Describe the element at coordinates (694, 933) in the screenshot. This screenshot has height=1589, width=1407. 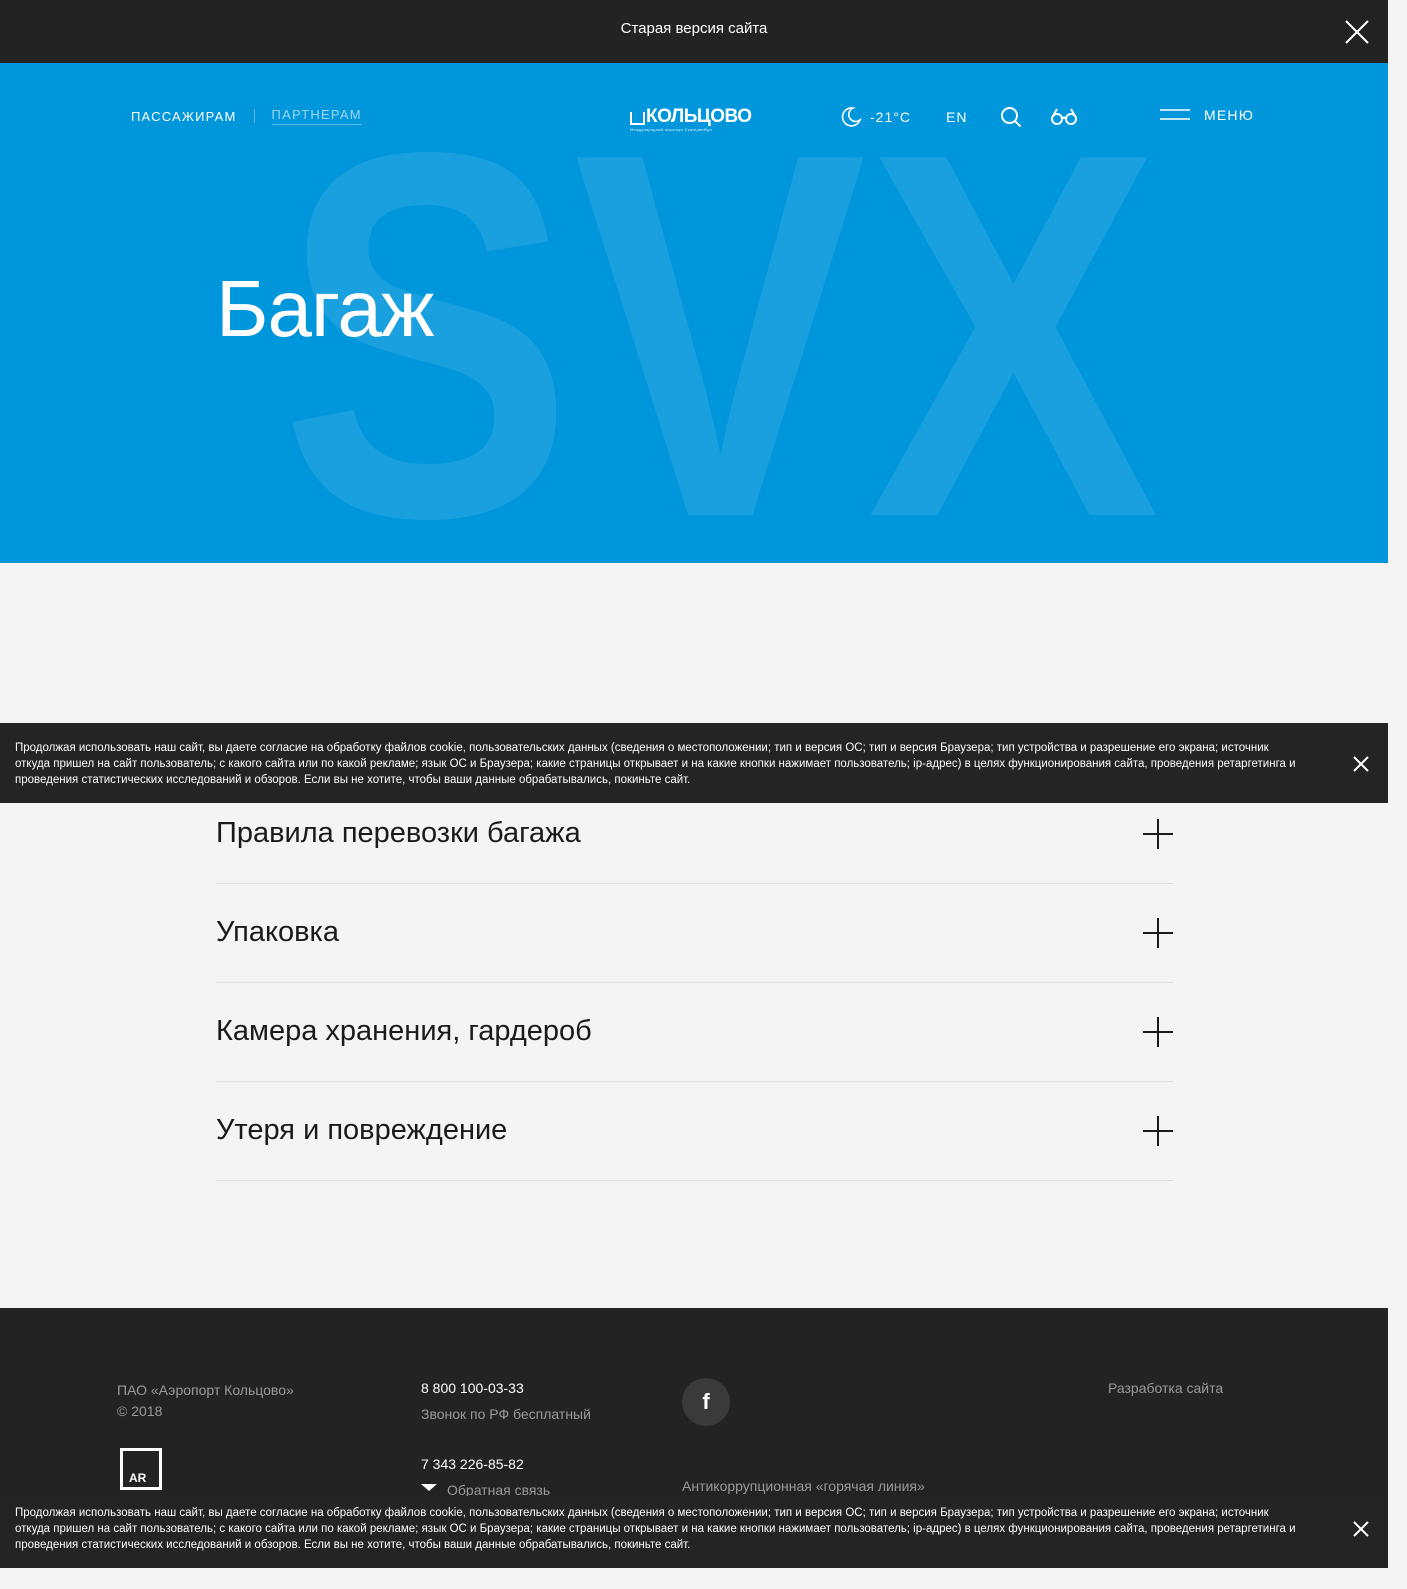
I see `accordion-item-packing: Упаковка` at that location.